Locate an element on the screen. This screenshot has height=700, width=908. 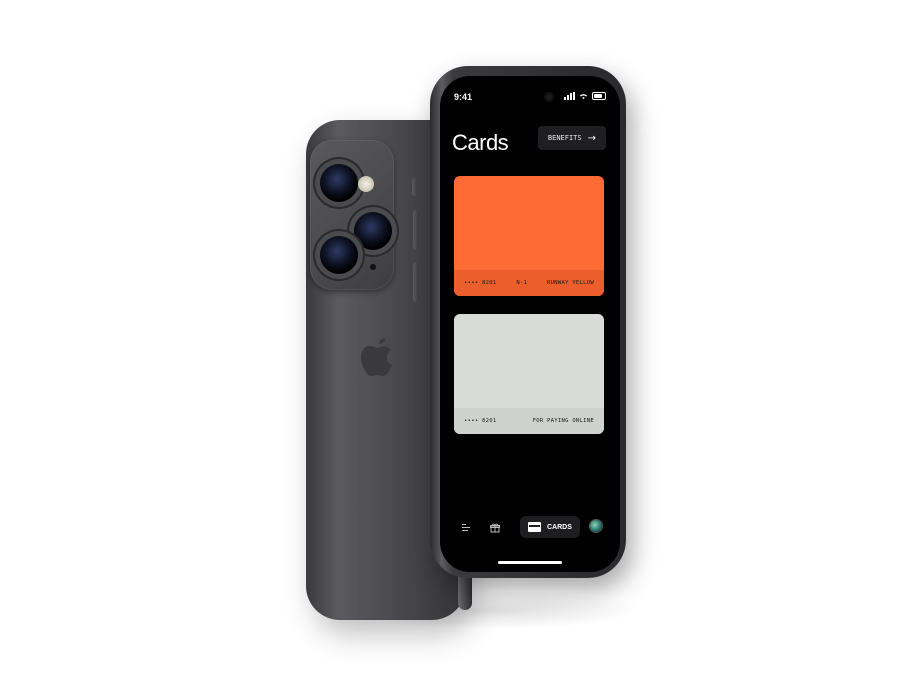
card-online-payments: •••• 8201 FOR PAYING ONLINE is located at coordinates (529, 374).